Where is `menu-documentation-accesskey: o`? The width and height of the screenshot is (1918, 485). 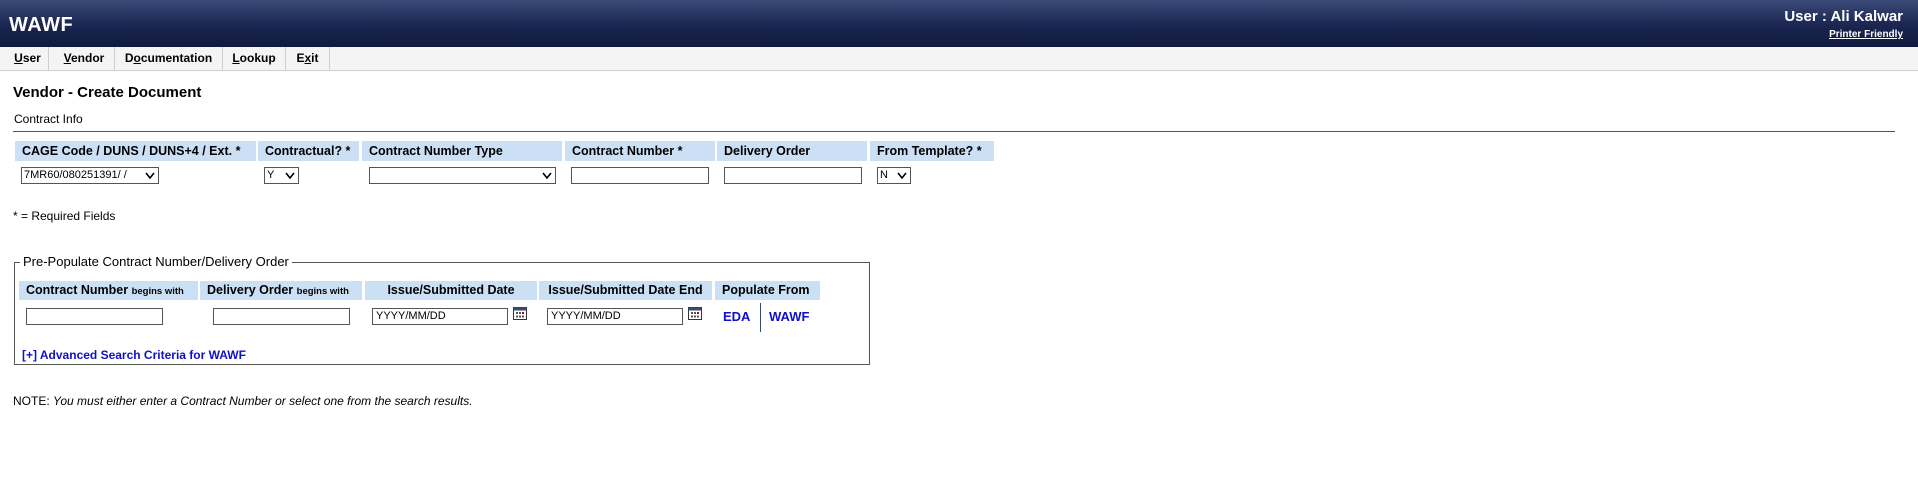 menu-documentation-accesskey: o is located at coordinates (137, 58).